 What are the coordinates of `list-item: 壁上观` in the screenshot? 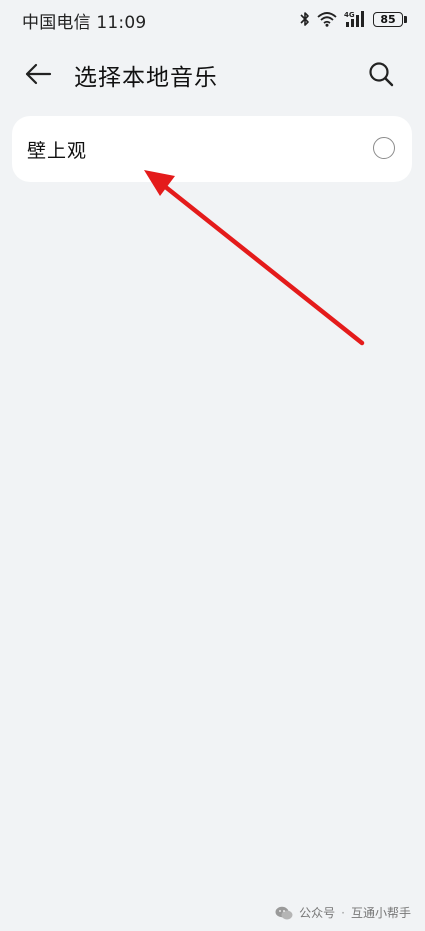 It's located at (212, 149).